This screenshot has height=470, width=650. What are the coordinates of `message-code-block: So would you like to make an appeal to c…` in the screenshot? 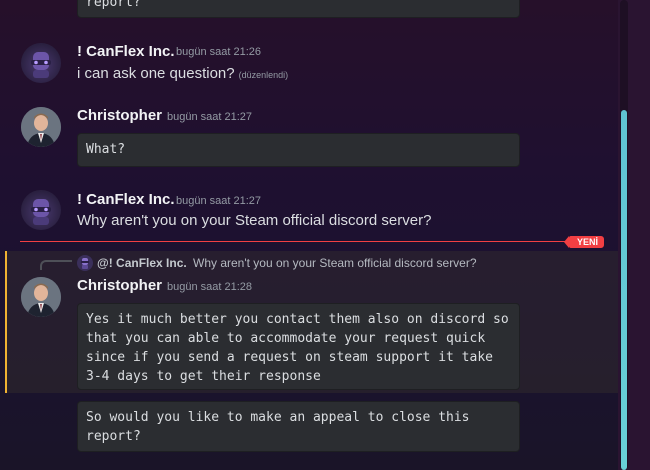 It's located at (298, 426).